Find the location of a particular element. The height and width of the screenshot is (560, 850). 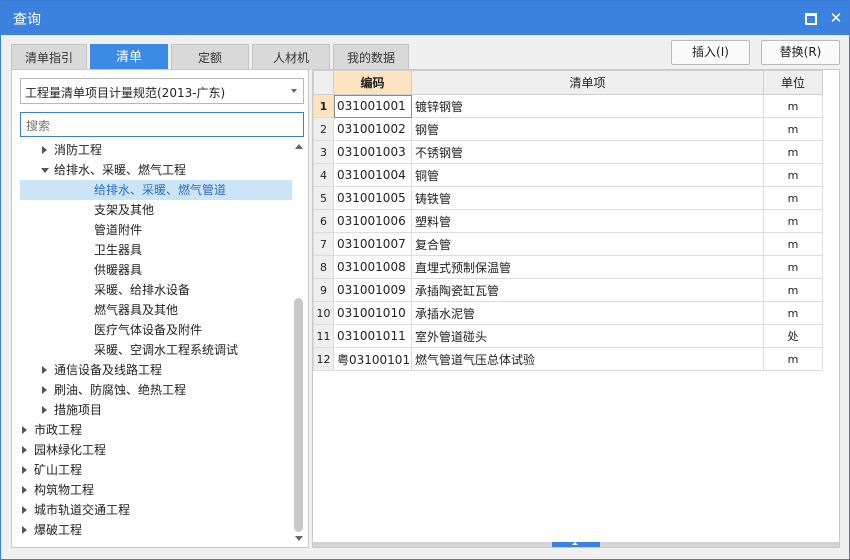

code-cell: 031001005 is located at coordinates (372, 198).